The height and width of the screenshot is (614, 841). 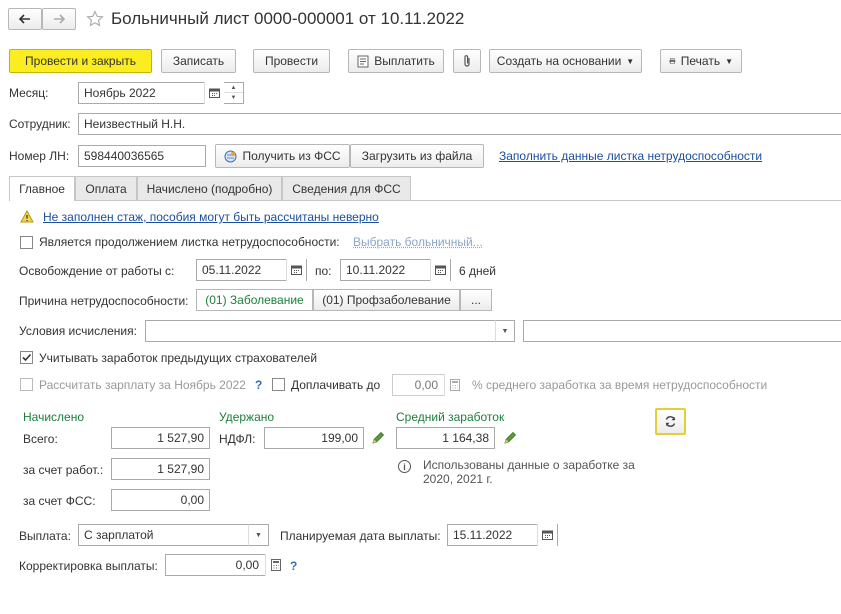 I want to click on payment-dropdown-button: ▼, so click(x=258, y=535).